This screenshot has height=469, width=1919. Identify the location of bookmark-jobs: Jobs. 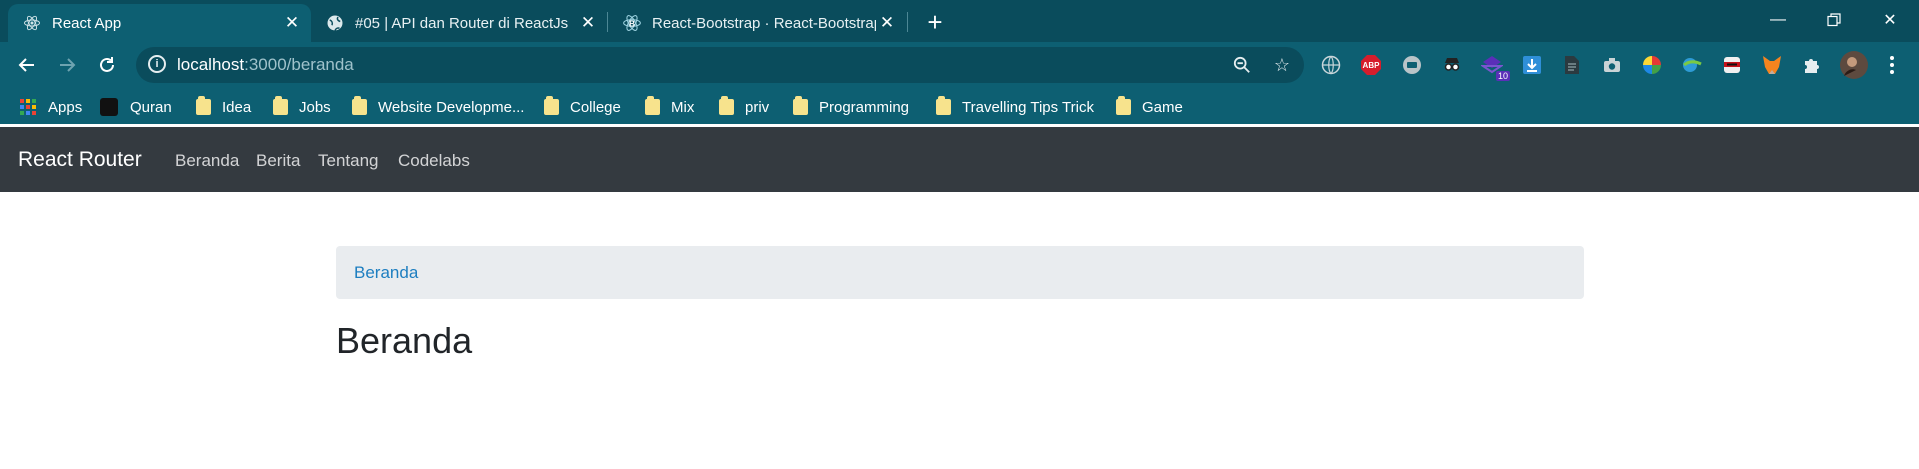
(302, 107).